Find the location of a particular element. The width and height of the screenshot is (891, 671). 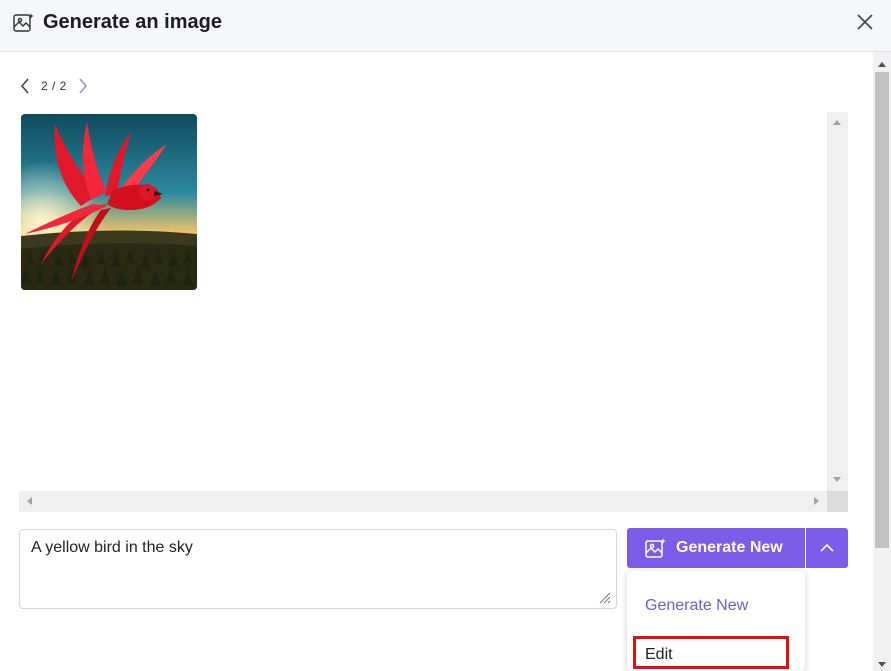

chevron-up-icon is located at coordinates (827, 547).